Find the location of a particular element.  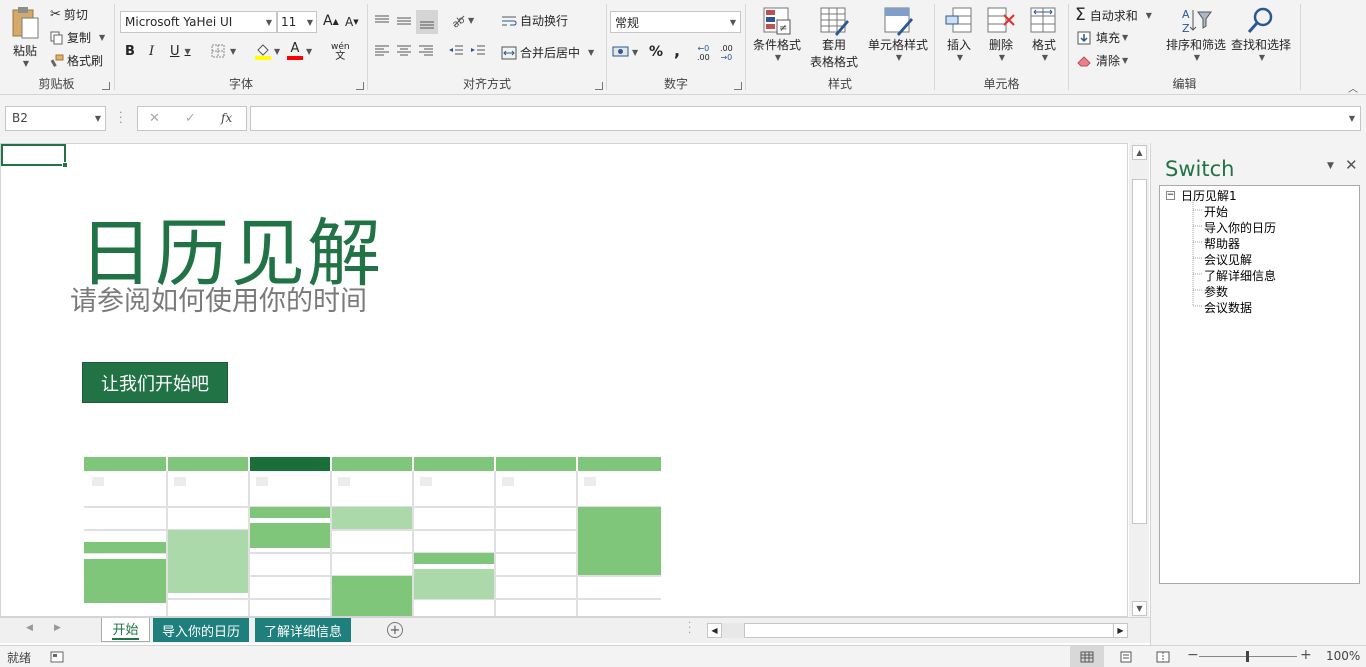

wrap-text-button: 自动换行 is located at coordinates (534, 20).